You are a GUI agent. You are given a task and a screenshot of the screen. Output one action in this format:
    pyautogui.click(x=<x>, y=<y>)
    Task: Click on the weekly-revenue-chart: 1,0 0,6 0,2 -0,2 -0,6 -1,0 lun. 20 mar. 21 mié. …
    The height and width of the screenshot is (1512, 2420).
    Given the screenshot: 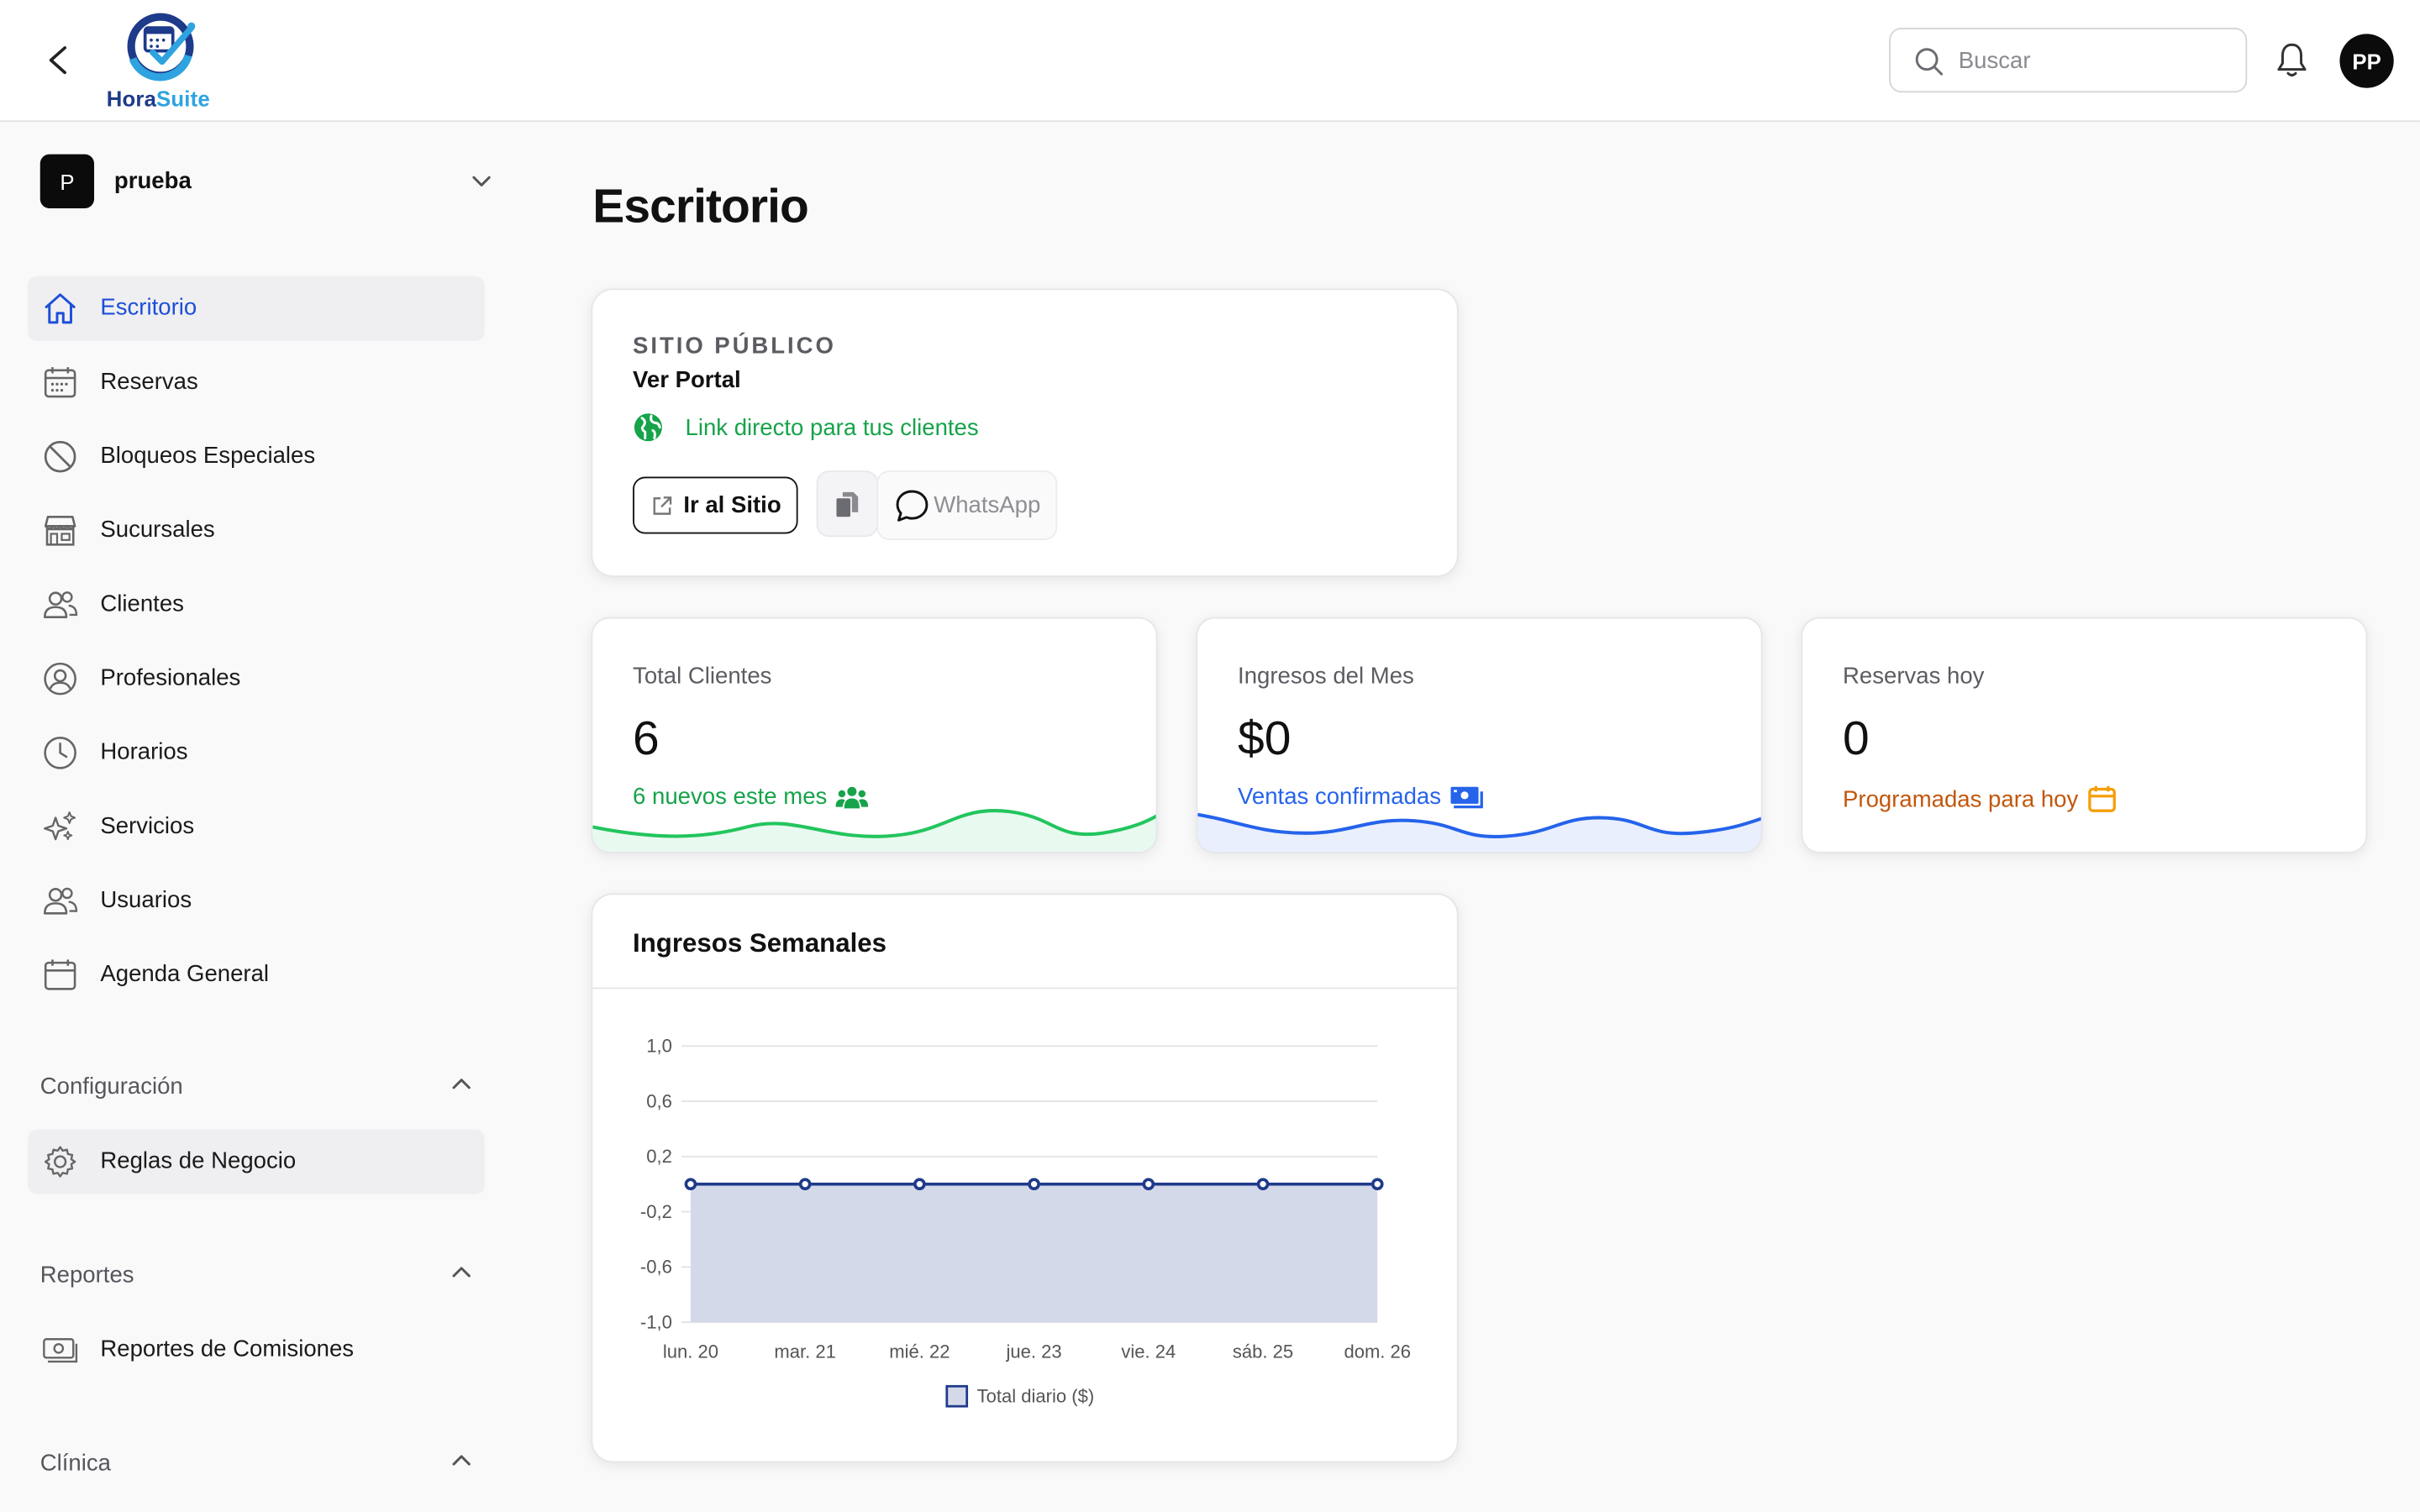 What is the action you would take?
    pyautogui.click(x=1025, y=1222)
    